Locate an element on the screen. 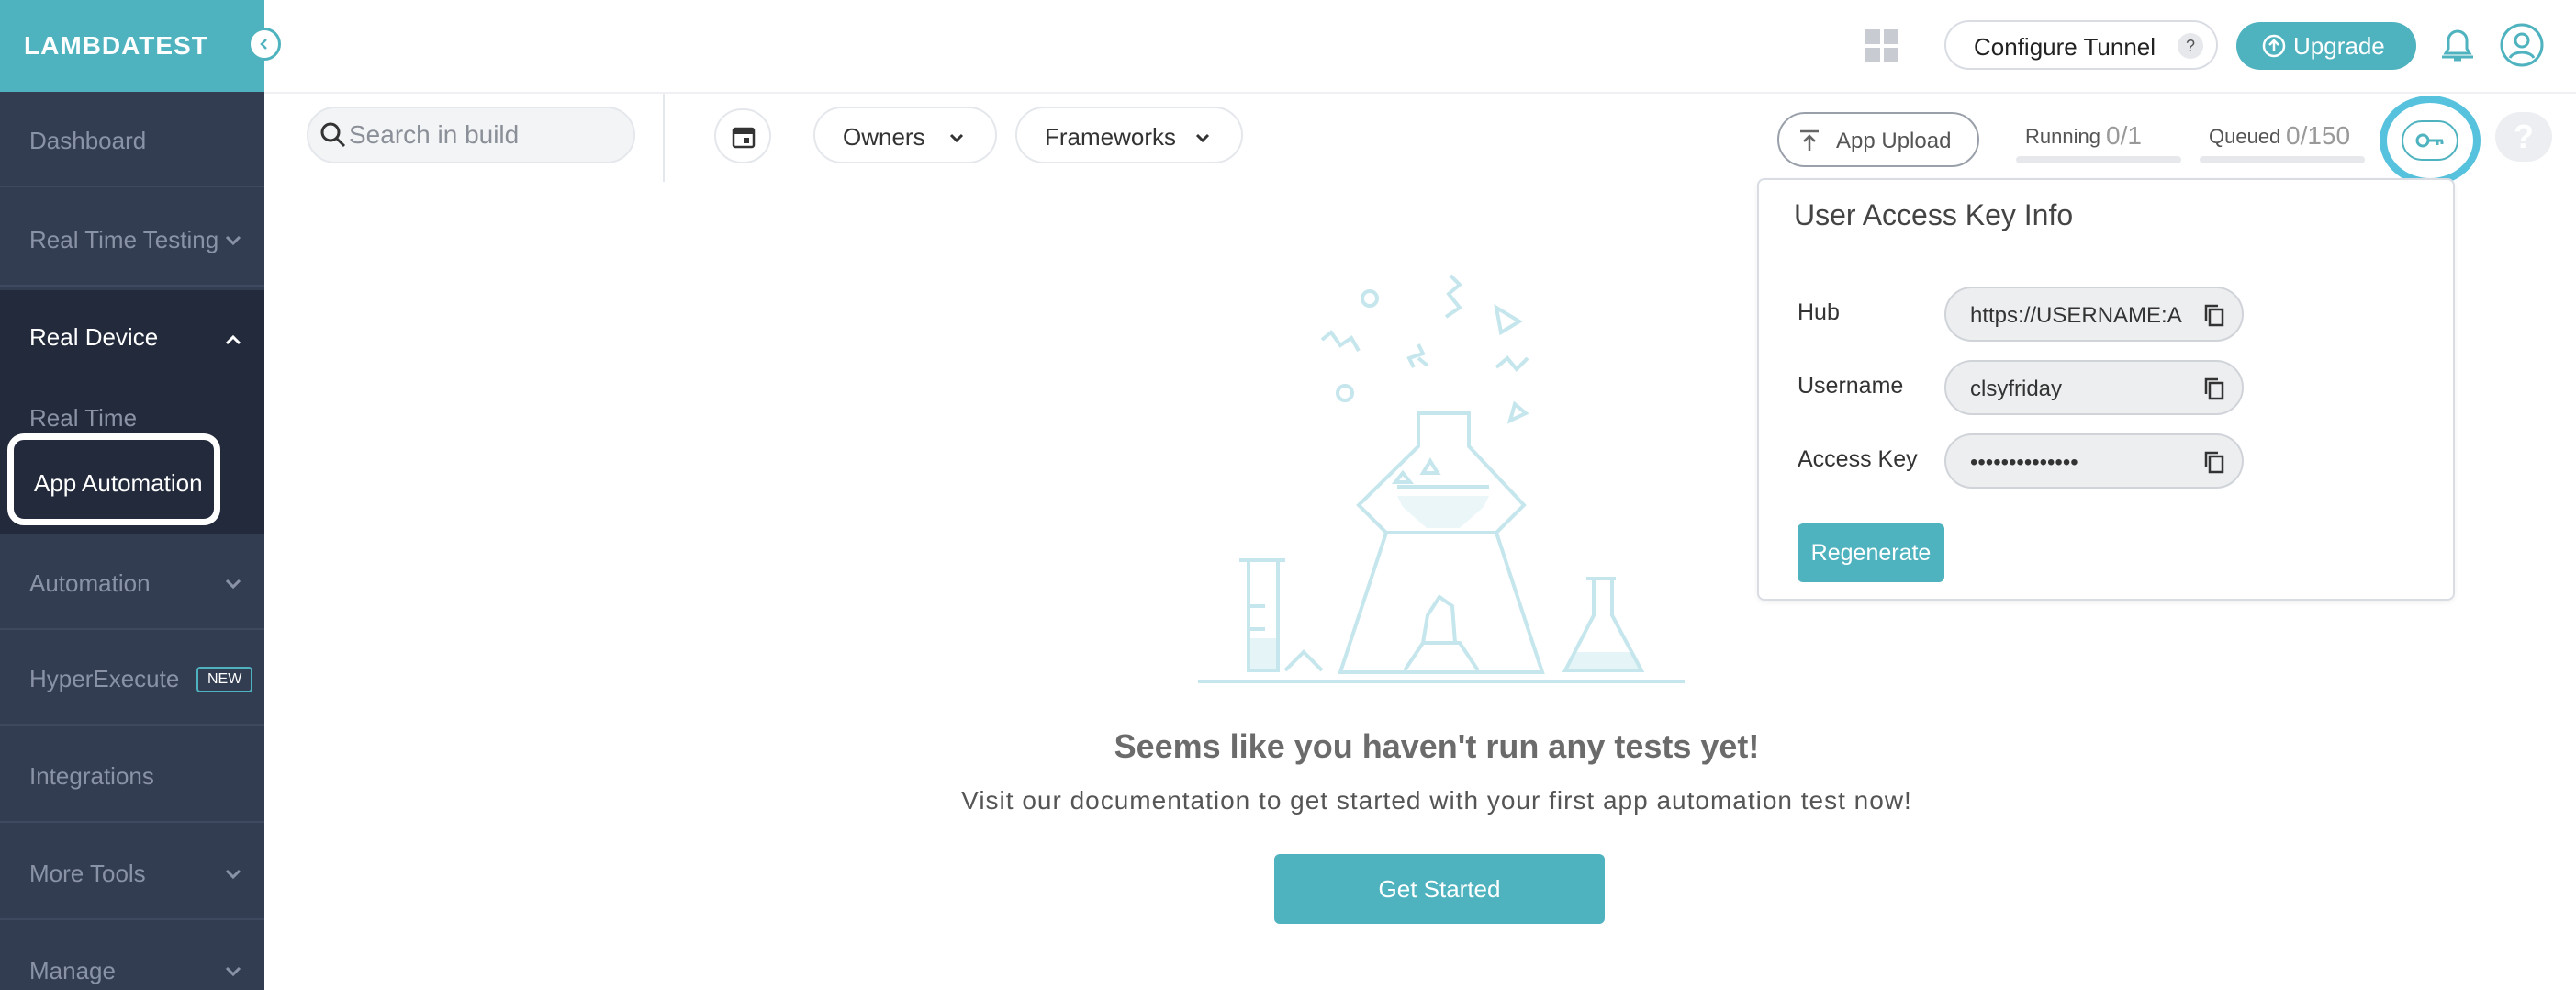  apps-grid-icon is located at coordinates (1882, 46).